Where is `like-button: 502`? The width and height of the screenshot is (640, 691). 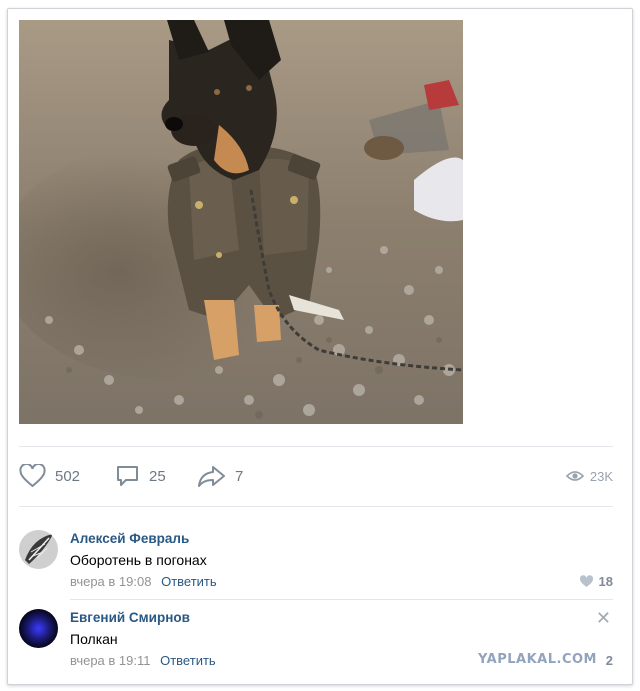 like-button: 502 is located at coordinates (49, 476).